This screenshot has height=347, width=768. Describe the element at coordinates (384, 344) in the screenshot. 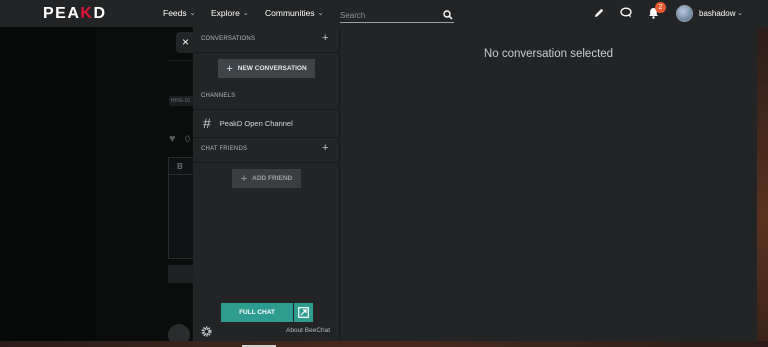

I see `background-bottom-edge` at that location.